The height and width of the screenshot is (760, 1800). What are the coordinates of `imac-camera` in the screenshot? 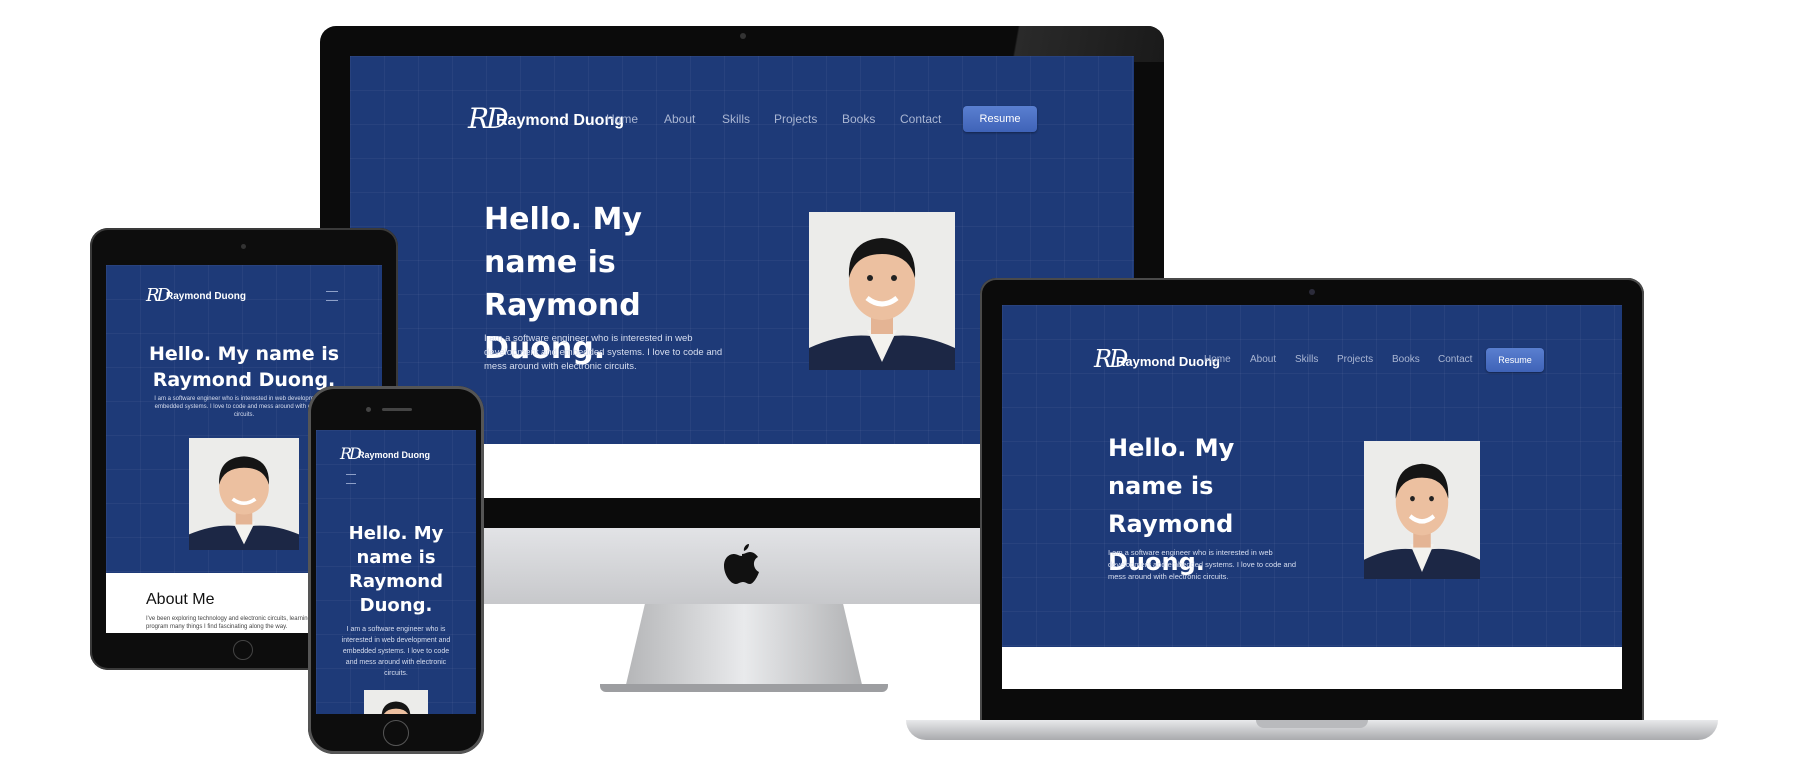 It's located at (743, 36).